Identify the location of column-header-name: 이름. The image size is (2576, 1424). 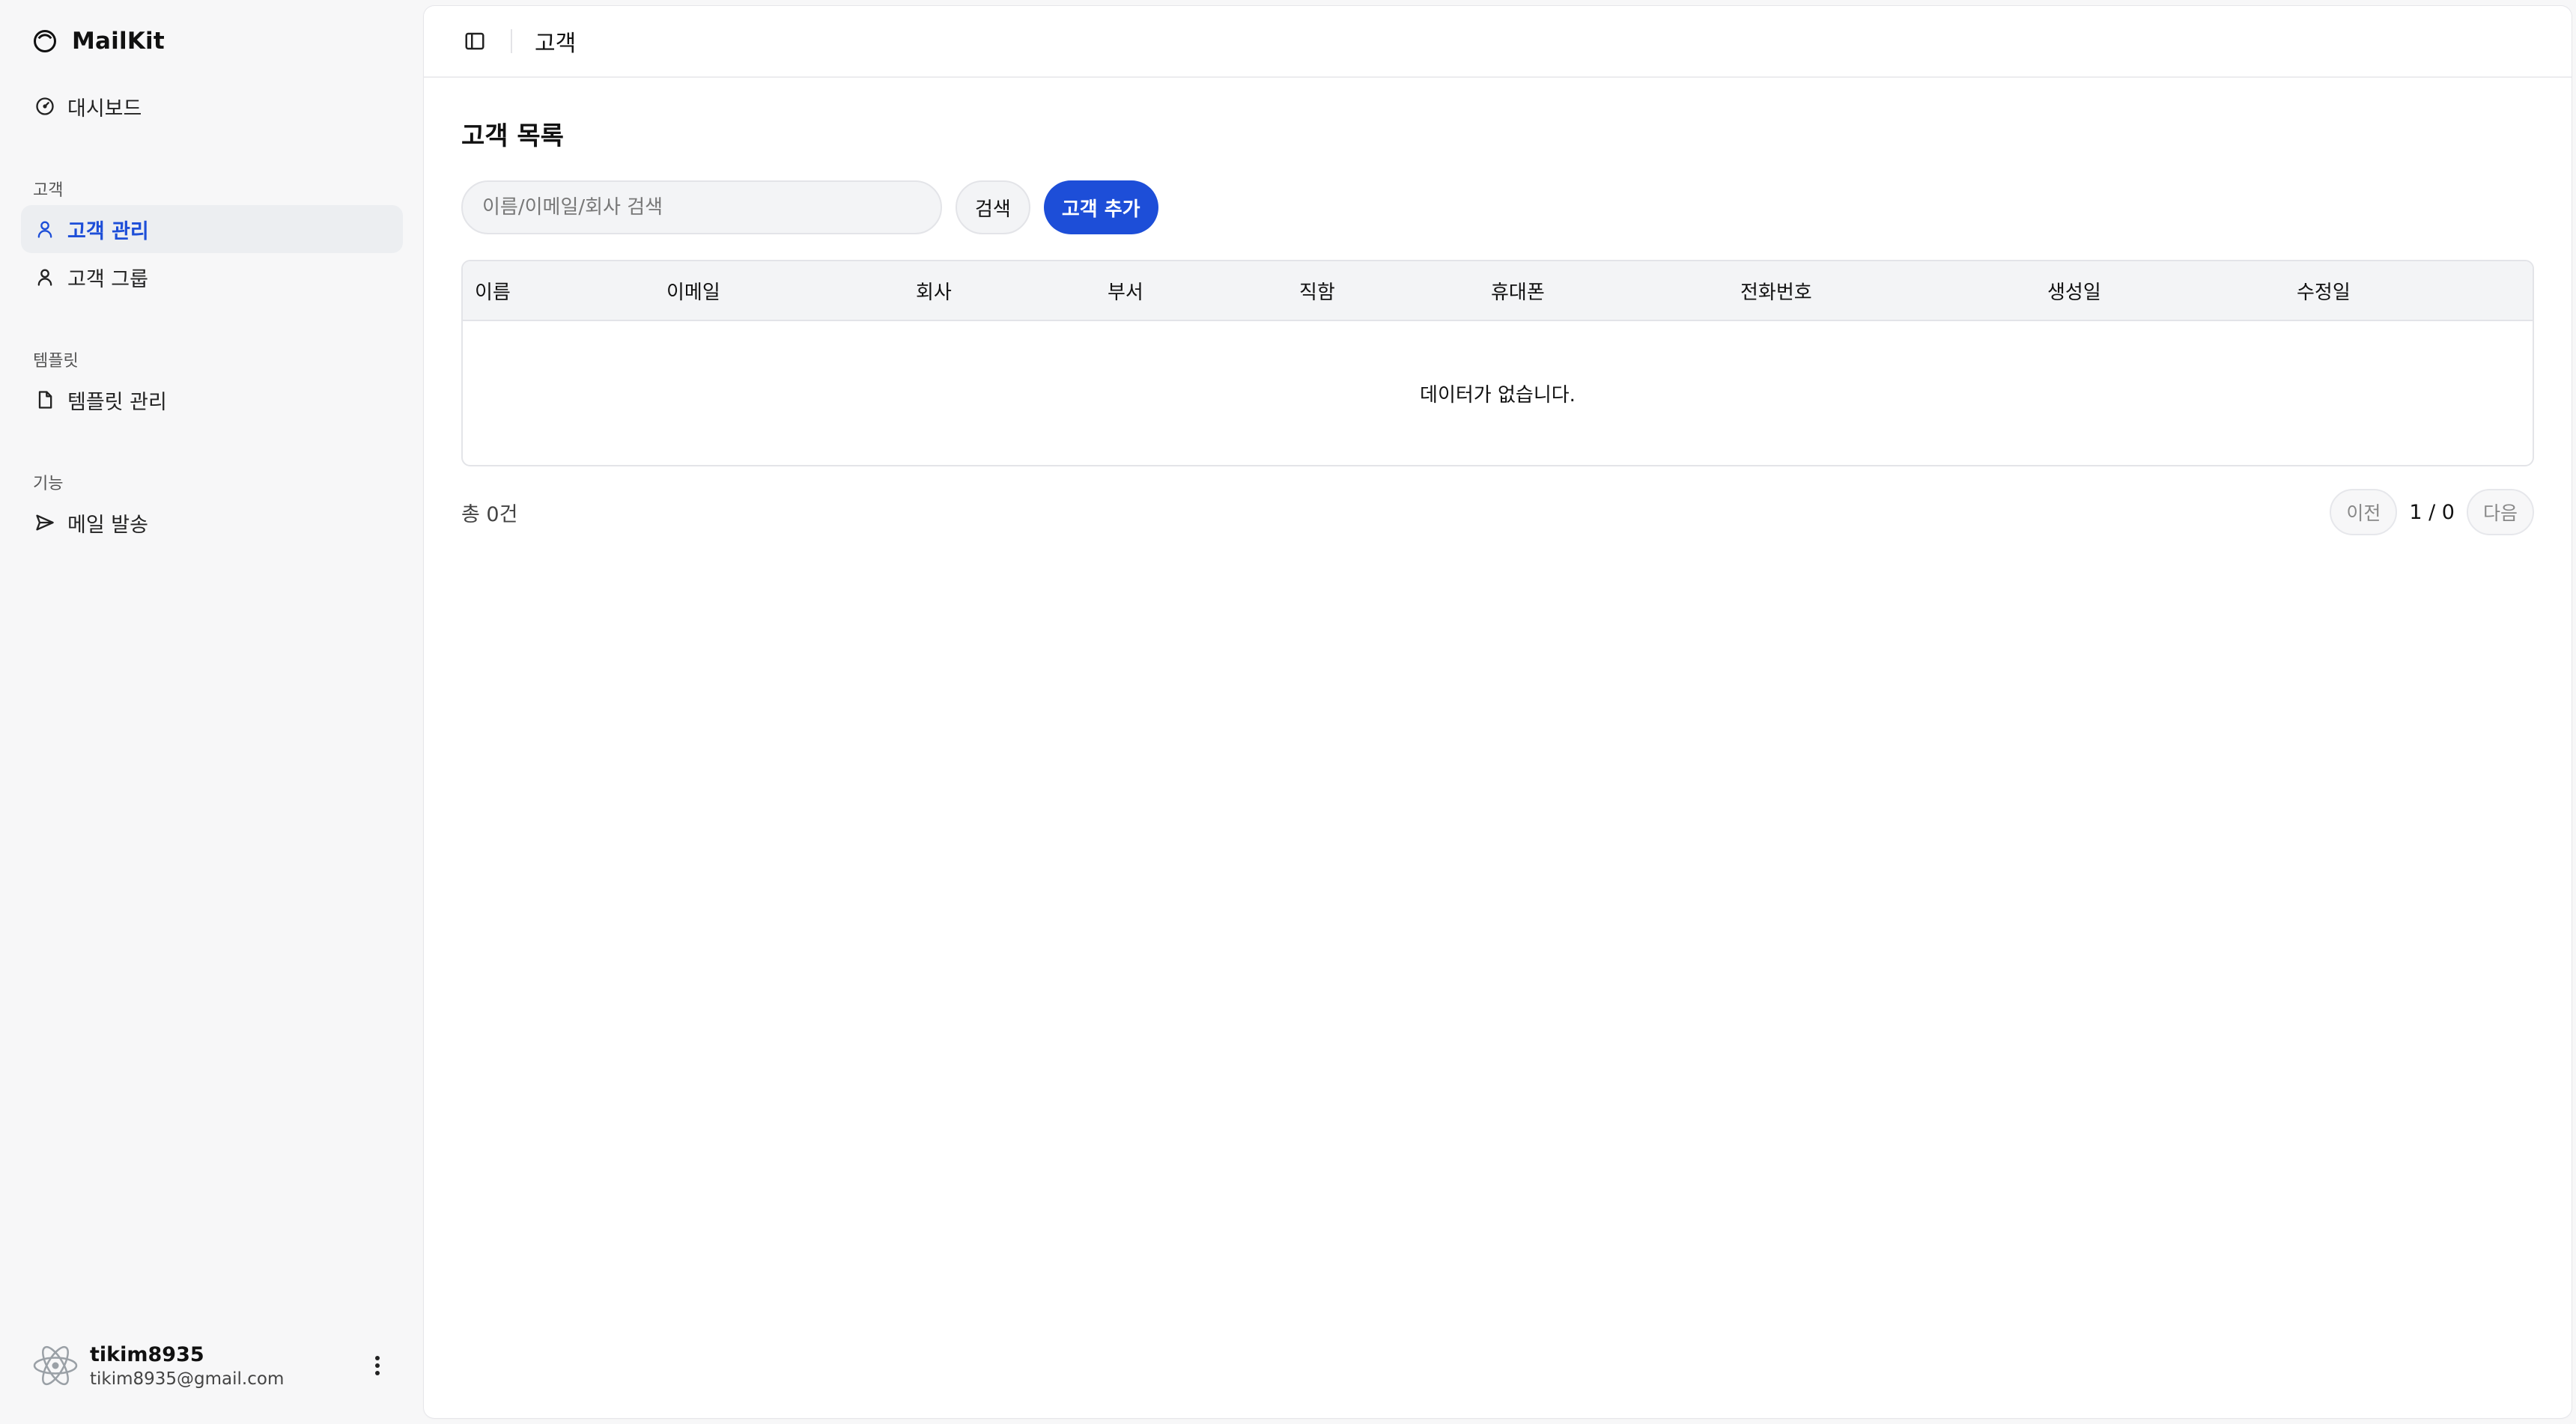
(558, 291).